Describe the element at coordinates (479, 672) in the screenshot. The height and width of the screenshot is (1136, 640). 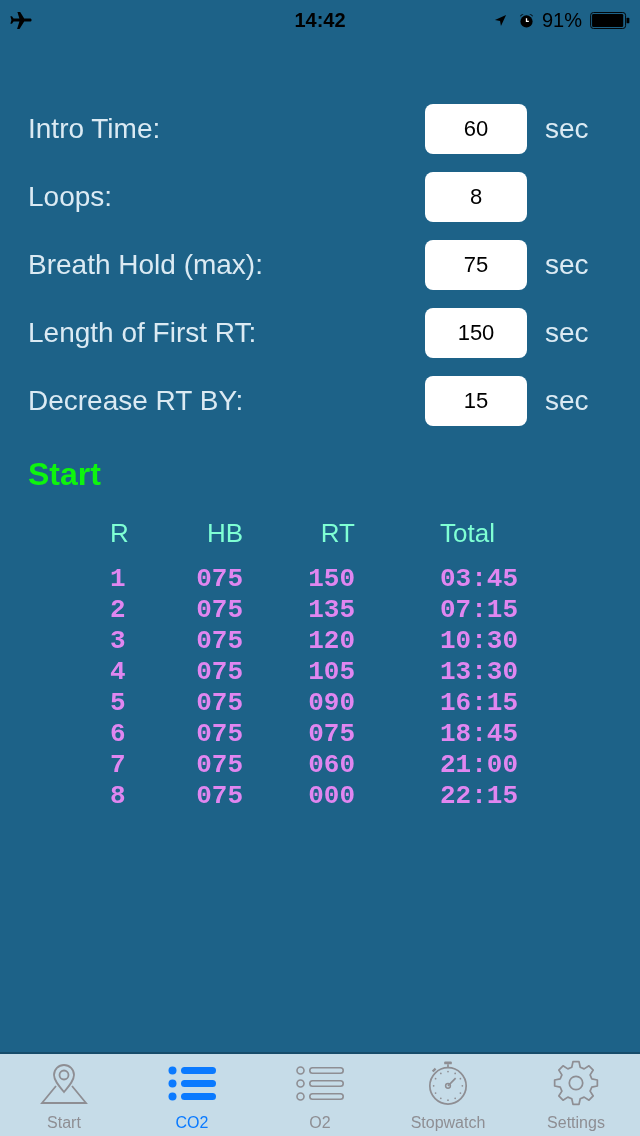
I see `table-cell: 13:30` at that location.